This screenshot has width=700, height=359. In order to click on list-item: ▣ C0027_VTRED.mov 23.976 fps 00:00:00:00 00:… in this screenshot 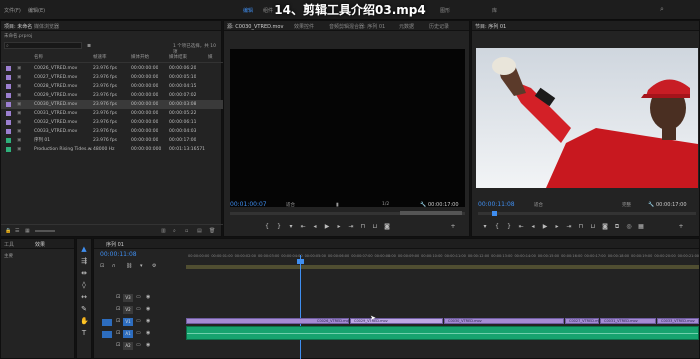, I will do `click(112, 77)`.